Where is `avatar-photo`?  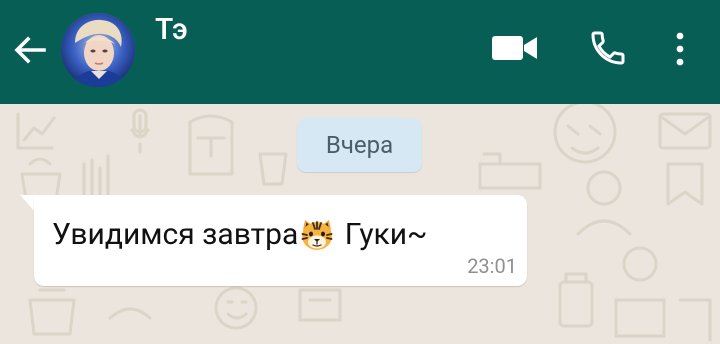 avatar-photo is located at coordinates (98, 50).